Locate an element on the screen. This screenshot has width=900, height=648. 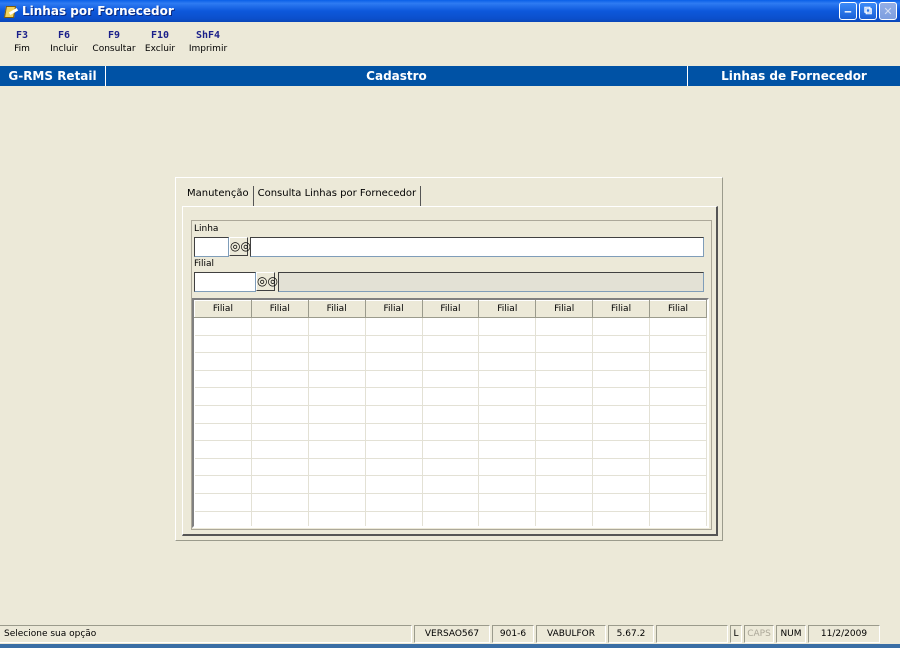
close-icon: ✕ is located at coordinates (888, 11).